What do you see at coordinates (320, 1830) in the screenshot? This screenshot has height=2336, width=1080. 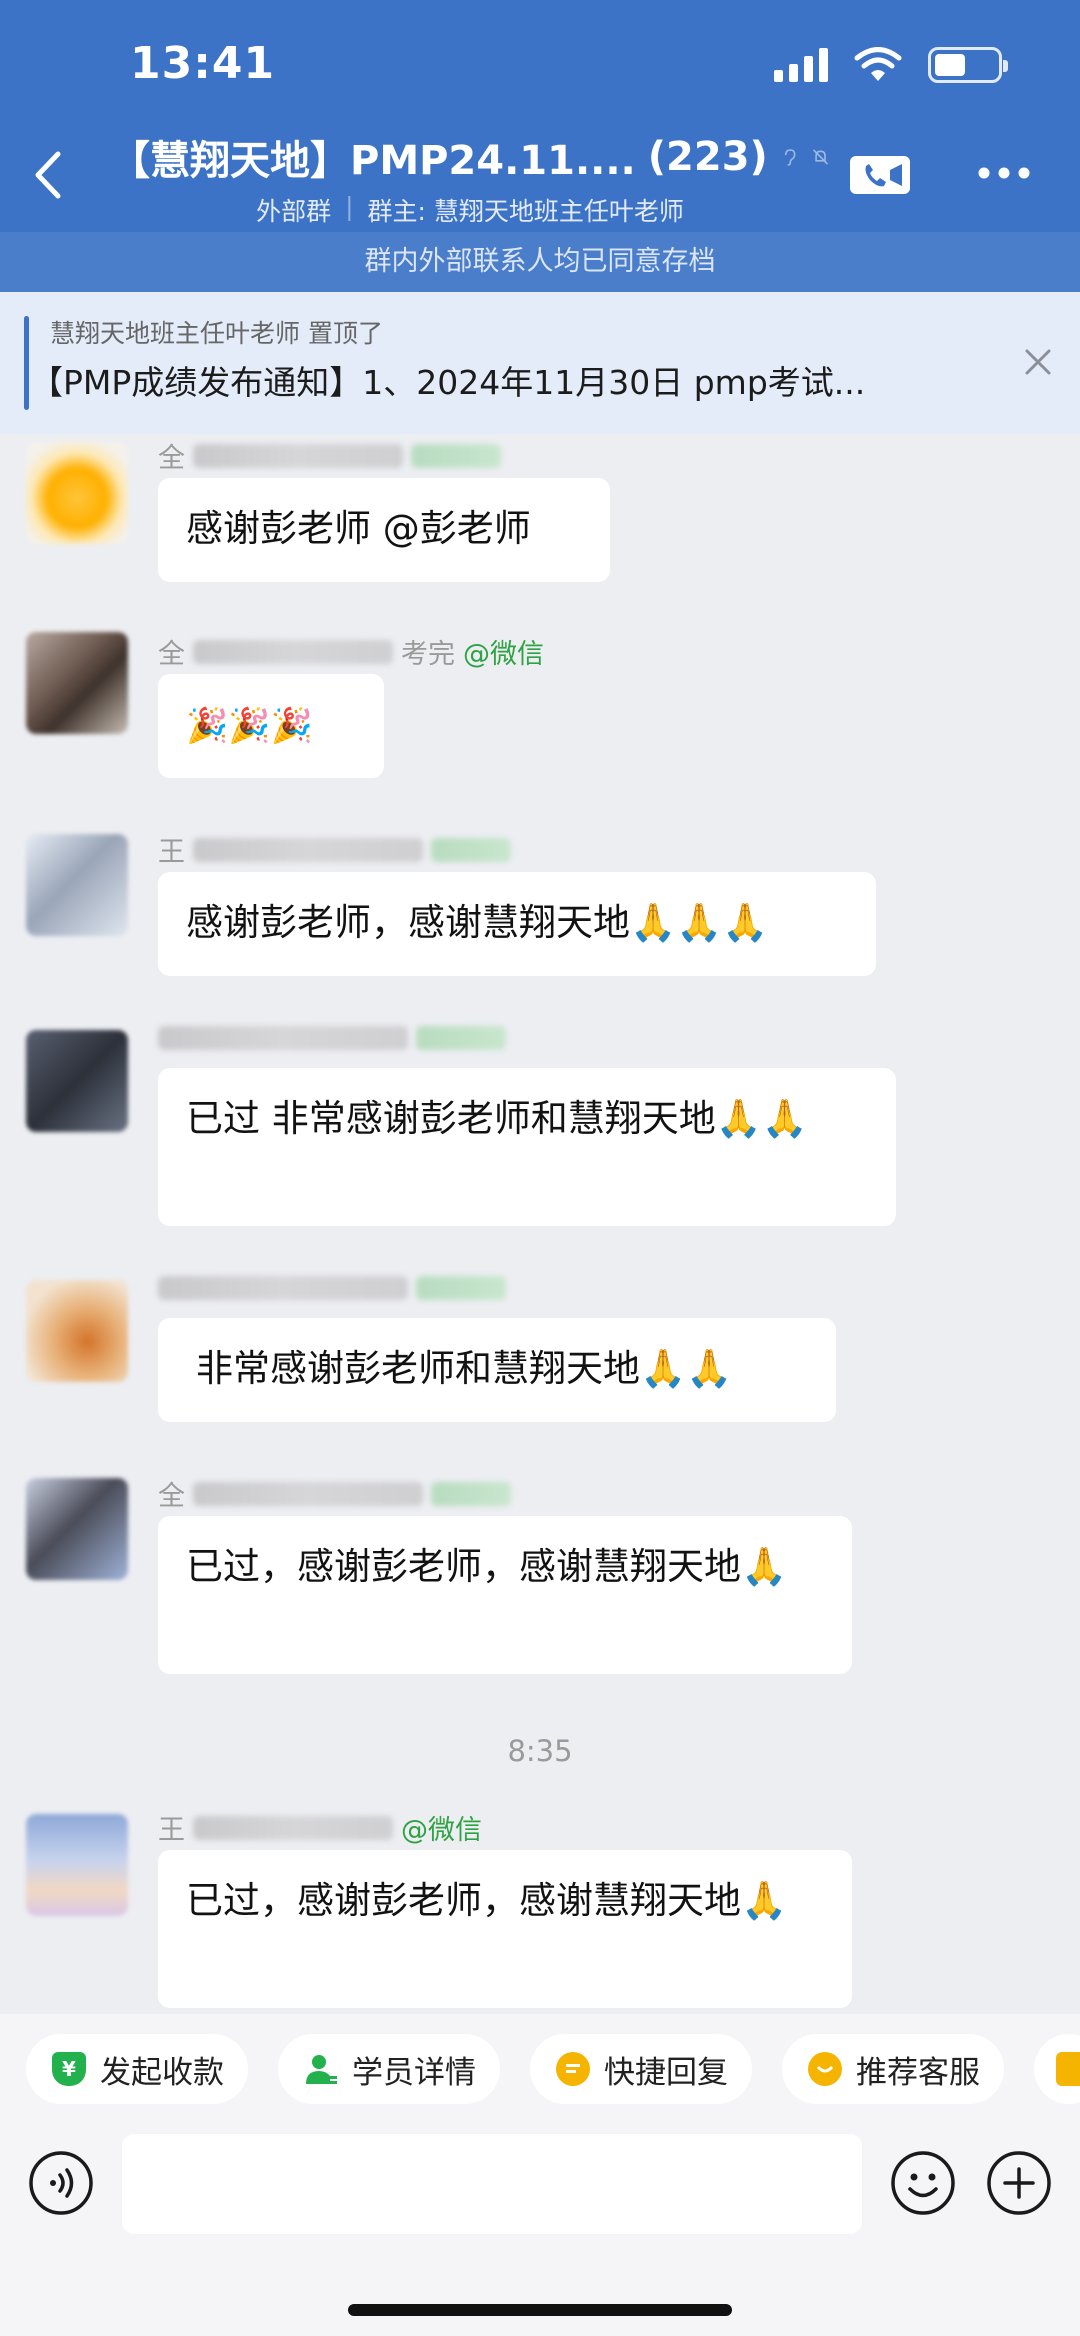 I see `sender-name: 王 @微信` at bounding box center [320, 1830].